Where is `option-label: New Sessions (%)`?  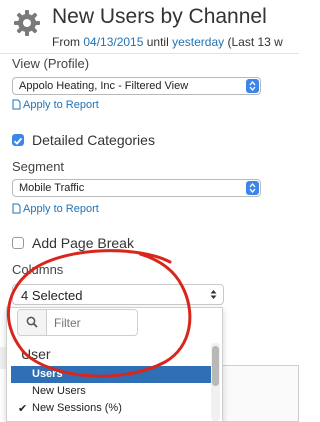
option-label: New Sessions (%) is located at coordinates (77, 408).